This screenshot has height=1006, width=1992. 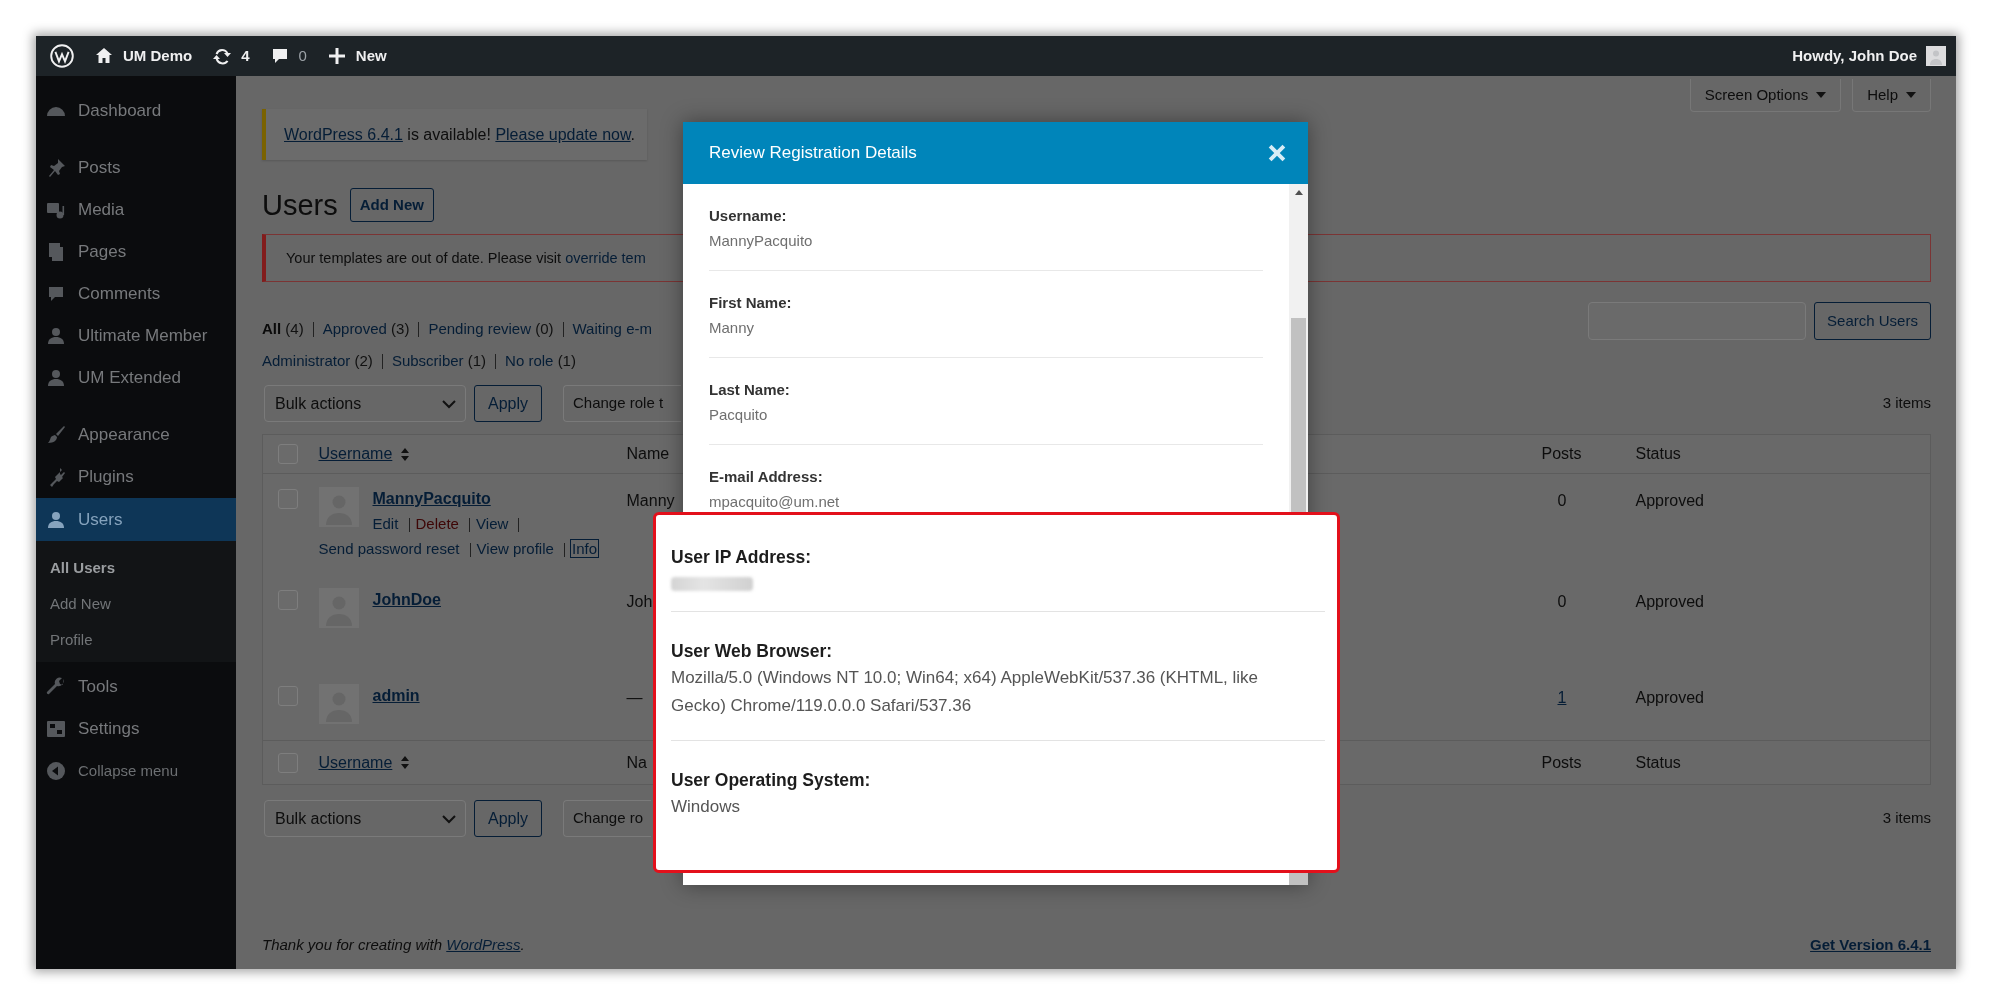 I want to click on sidebar-item: Settings, so click(x=136, y=729).